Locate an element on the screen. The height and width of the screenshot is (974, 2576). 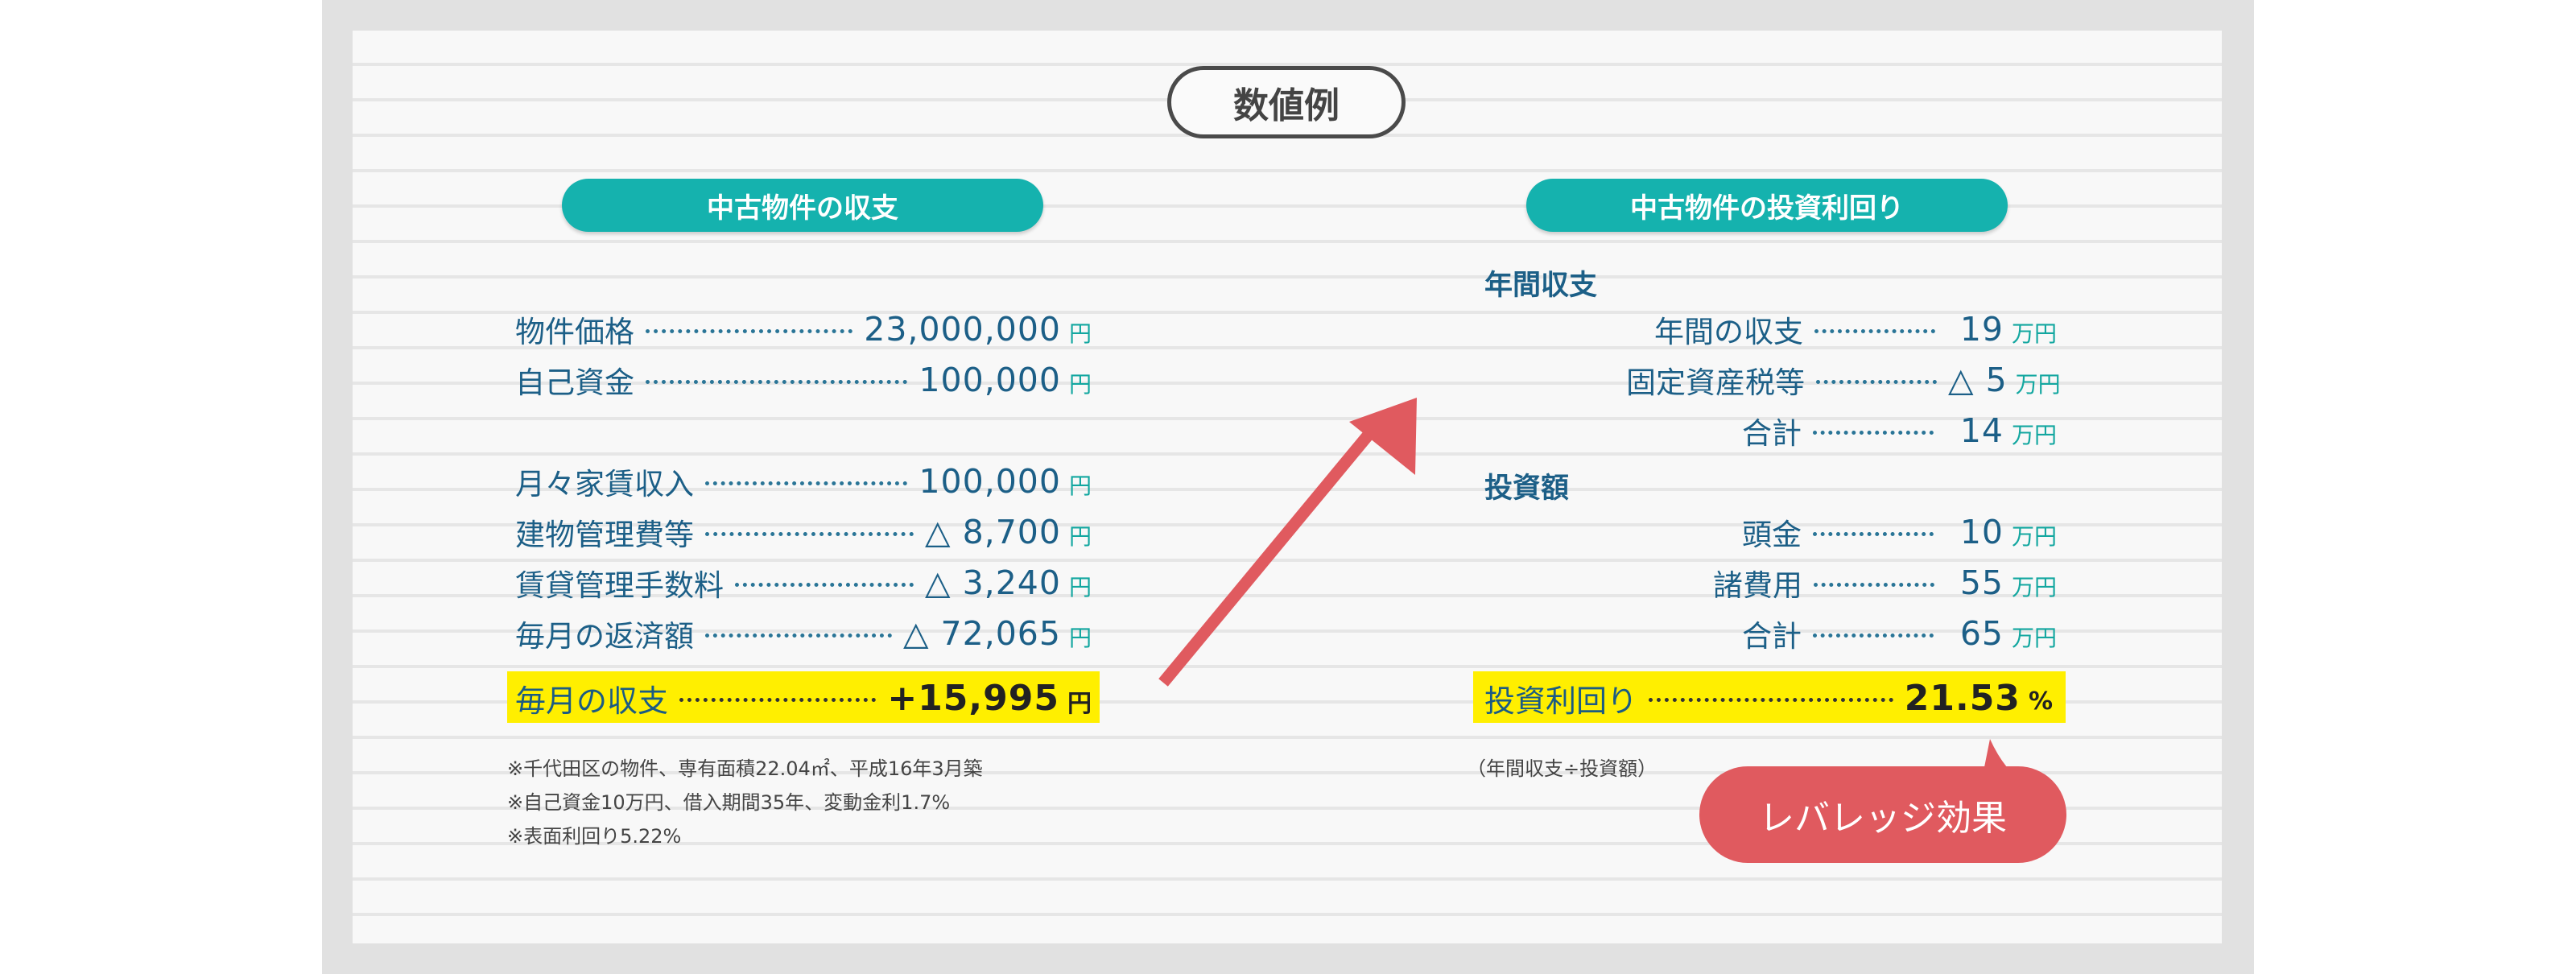
row-building-mgmt: 建物管理費等 △ 8,700 円 is located at coordinates (803, 532).